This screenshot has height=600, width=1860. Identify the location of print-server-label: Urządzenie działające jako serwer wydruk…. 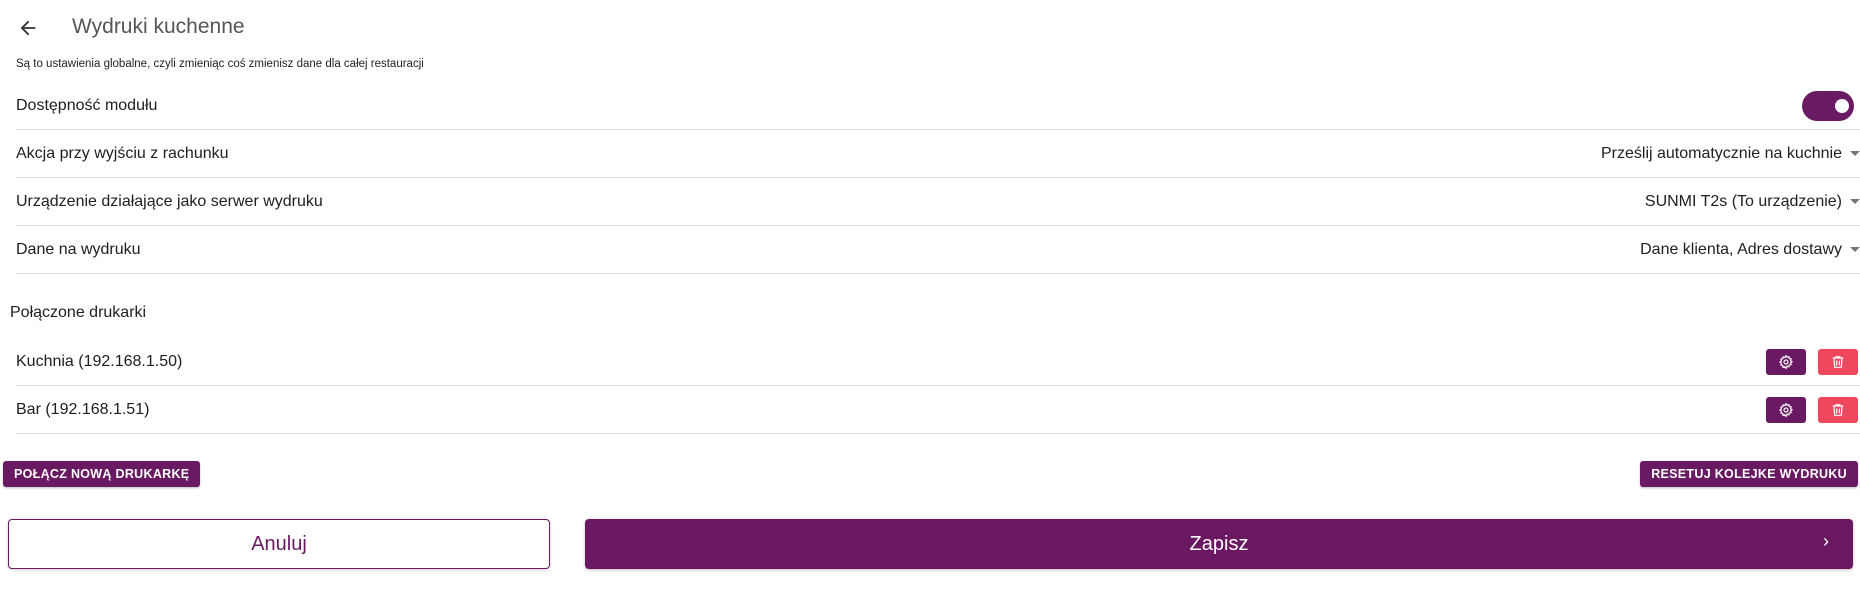
(169, 201).